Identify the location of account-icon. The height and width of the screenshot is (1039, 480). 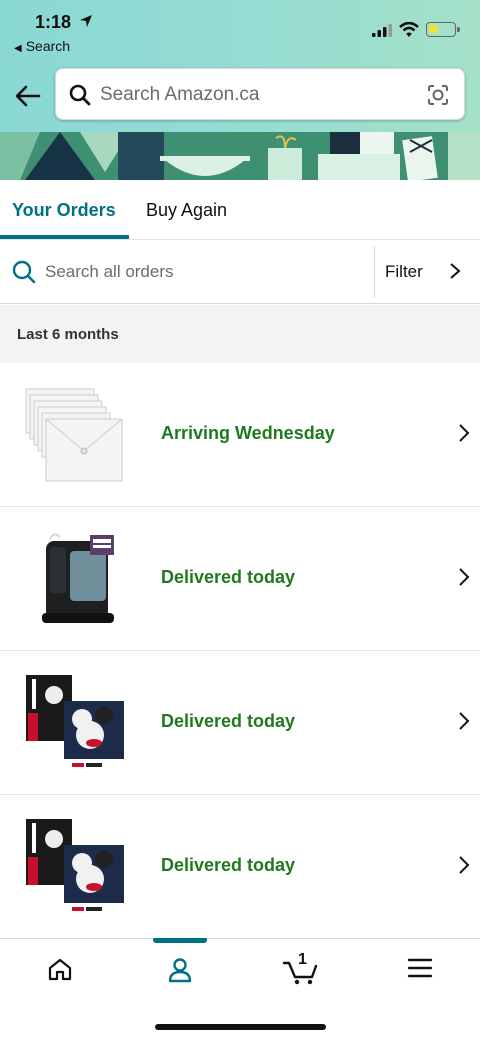
(180, 970).